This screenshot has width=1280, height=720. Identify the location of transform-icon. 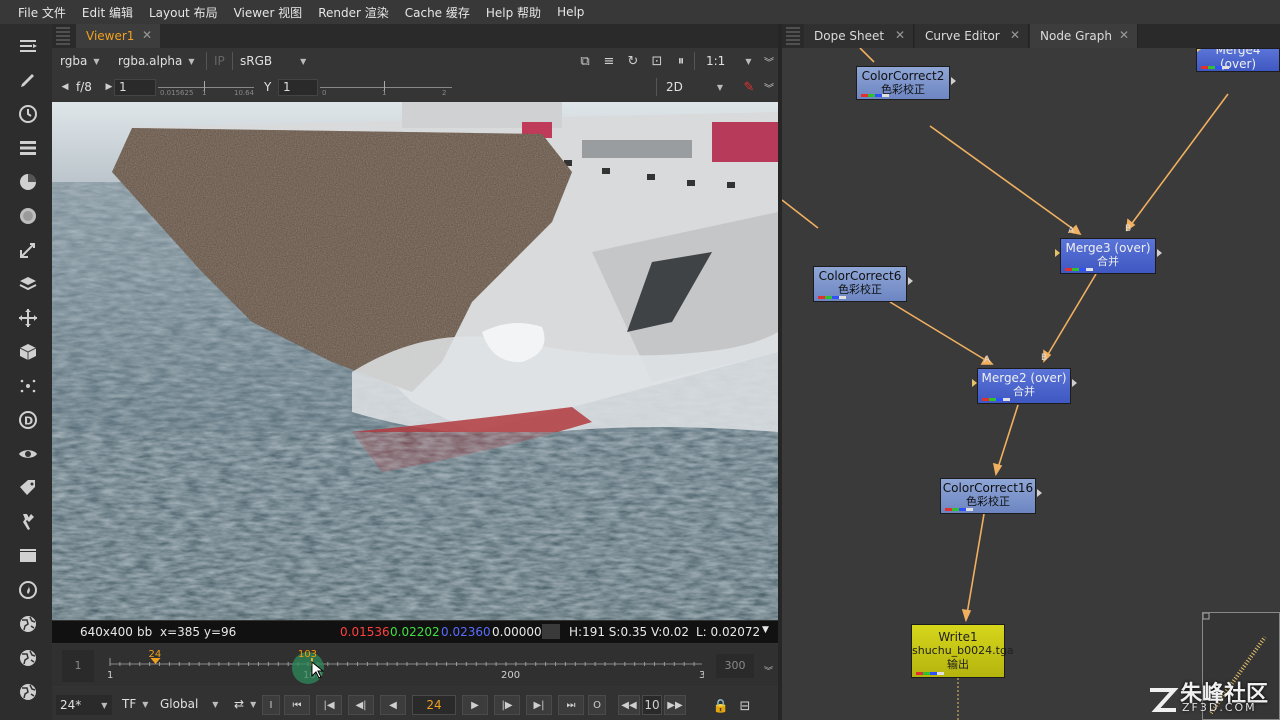
(28, 318).